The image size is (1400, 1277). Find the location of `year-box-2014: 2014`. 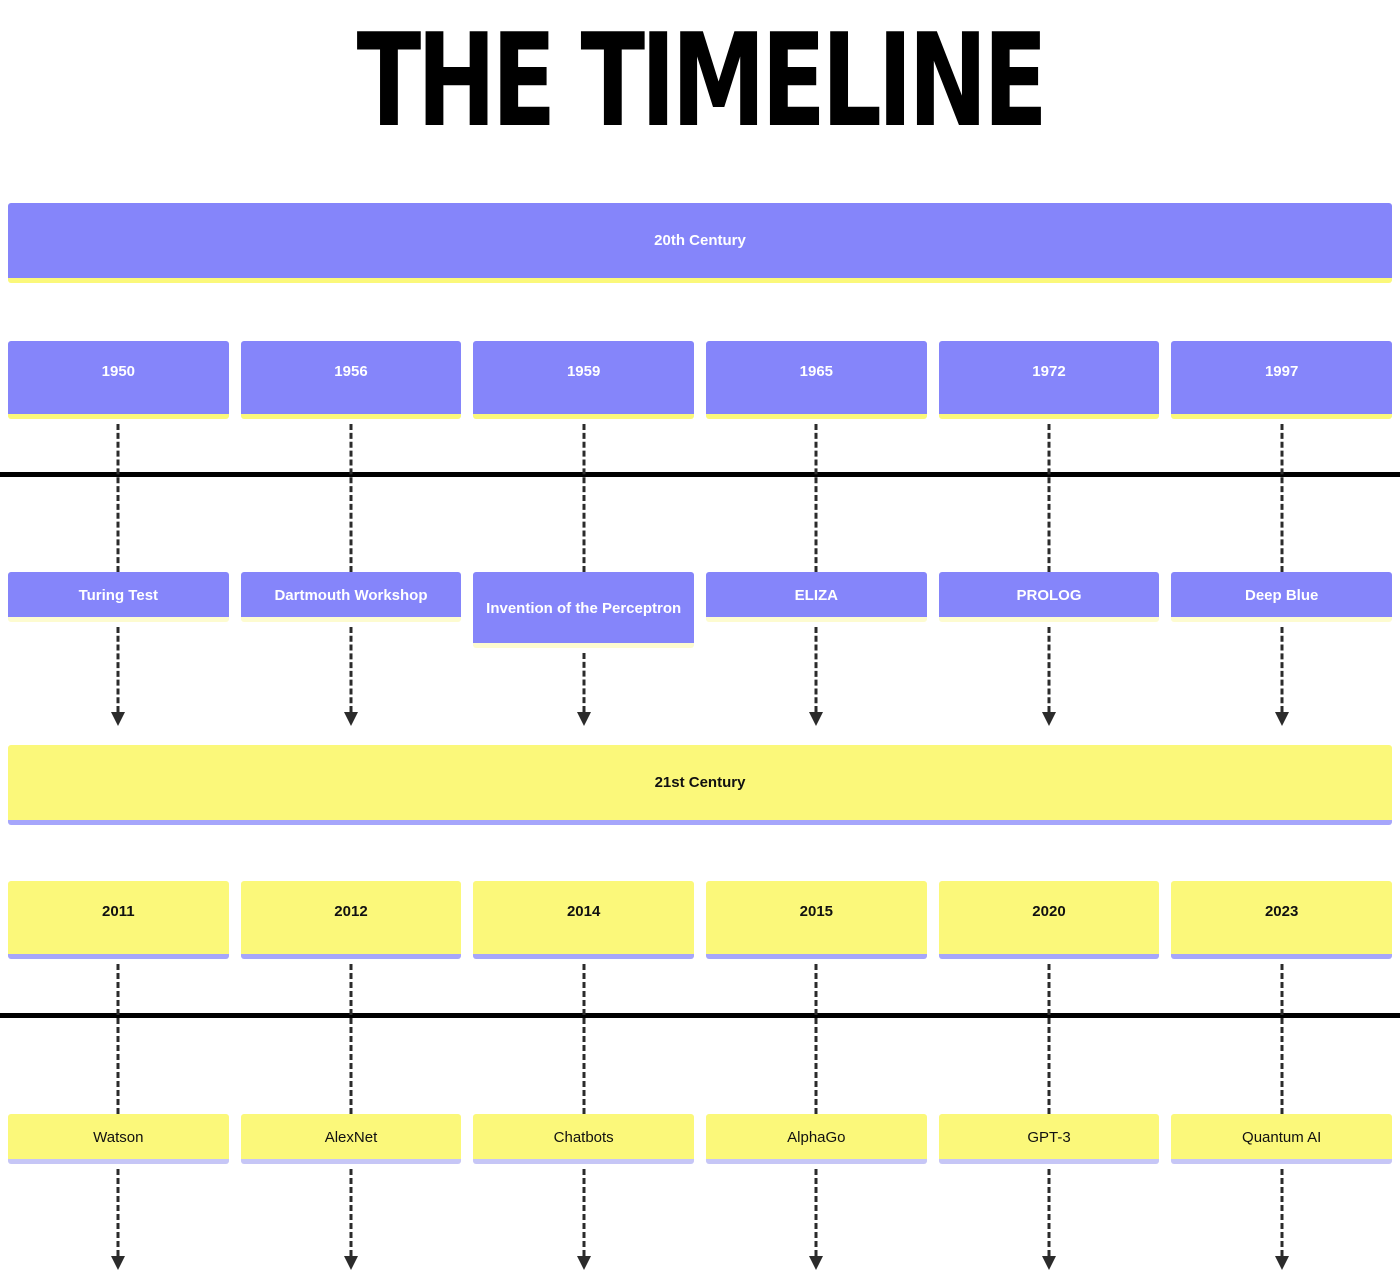

year-box-2014: 2014 is located at coordinates (583, 920).